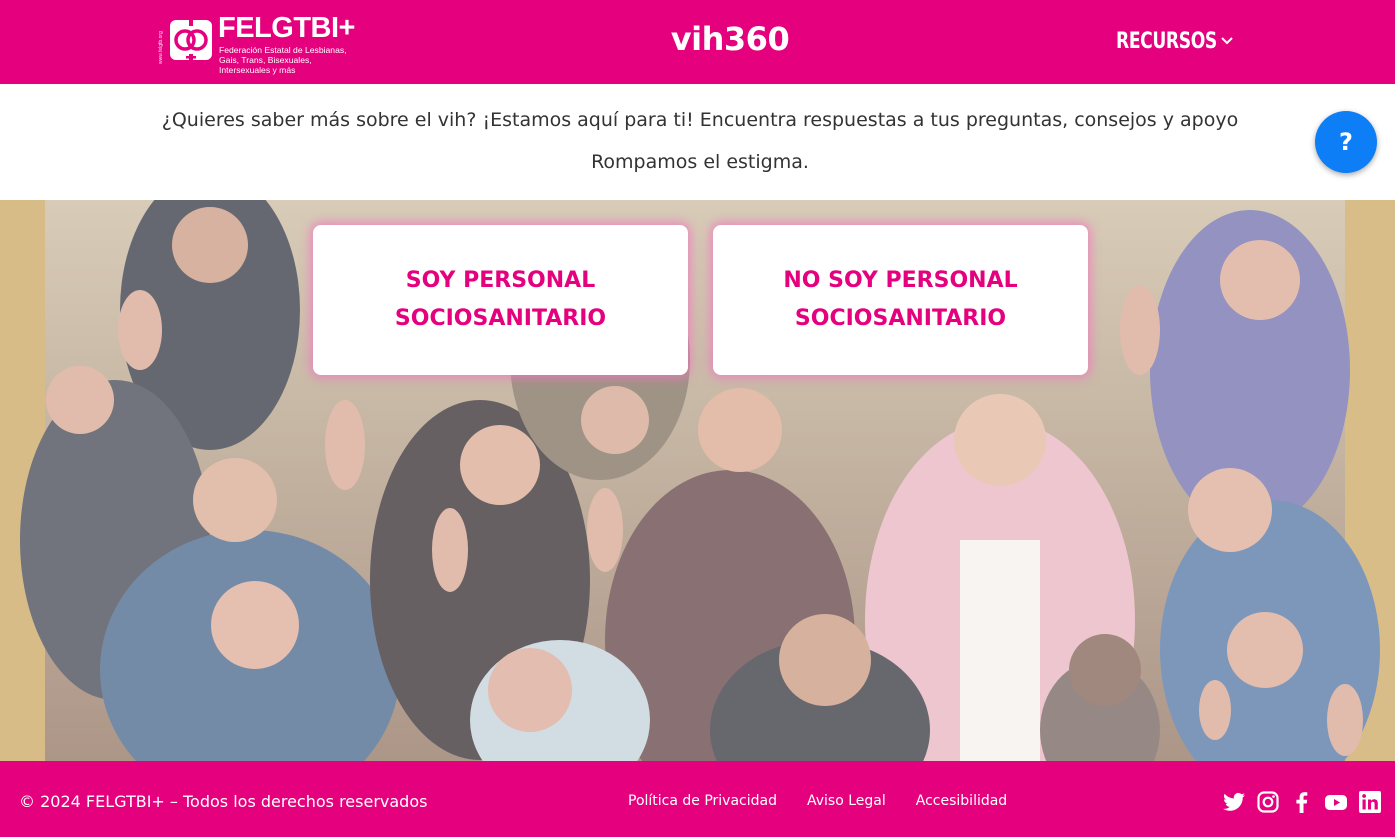 The height and width of the screenshot is (837, 1395). Describe the element at coordinates (1370, 802) in the screenshot. I see `linkedin-icon` at that location.